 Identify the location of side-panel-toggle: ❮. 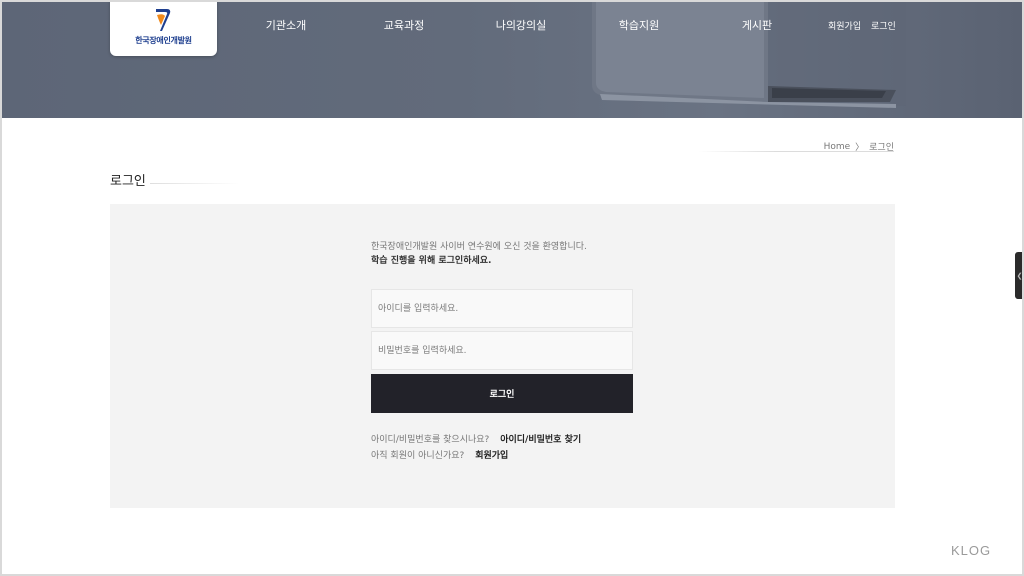
(1019, 275).